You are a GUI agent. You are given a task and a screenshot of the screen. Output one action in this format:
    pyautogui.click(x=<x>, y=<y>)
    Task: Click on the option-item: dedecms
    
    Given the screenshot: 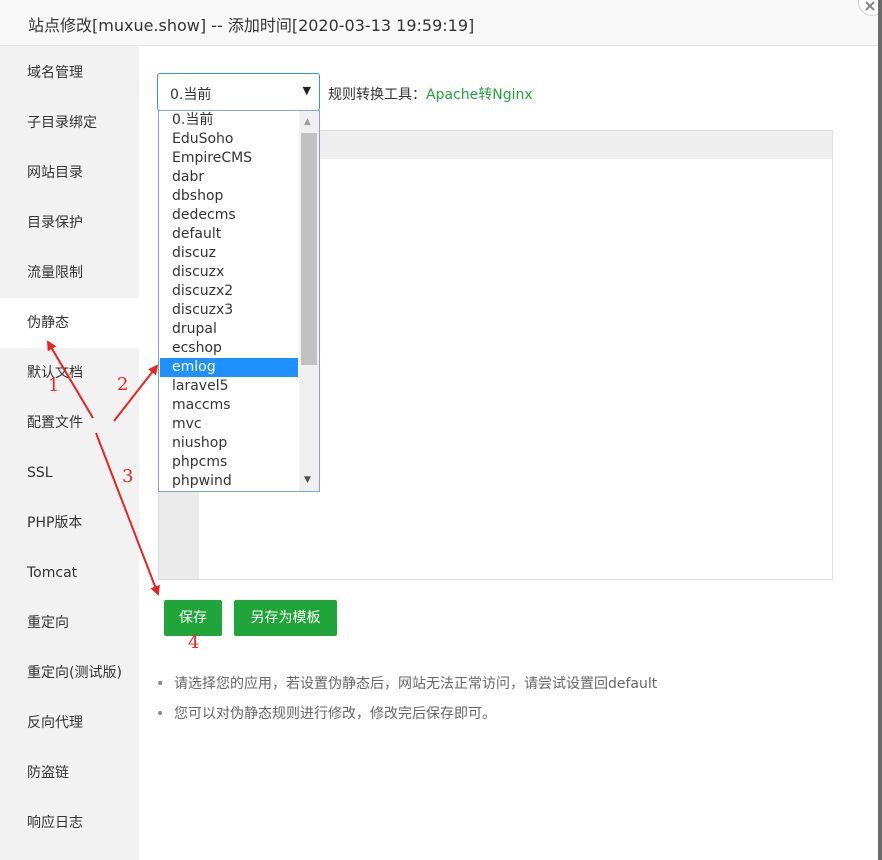 What is the action you would take?
    pyautogui.click(x=229, y=215)
    